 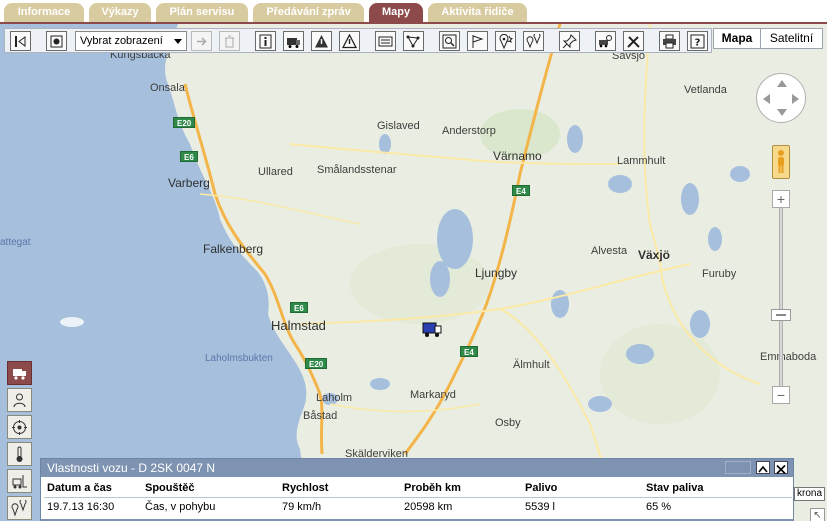 I want to click on zoom-slider-track, so click(x=781, y=298).